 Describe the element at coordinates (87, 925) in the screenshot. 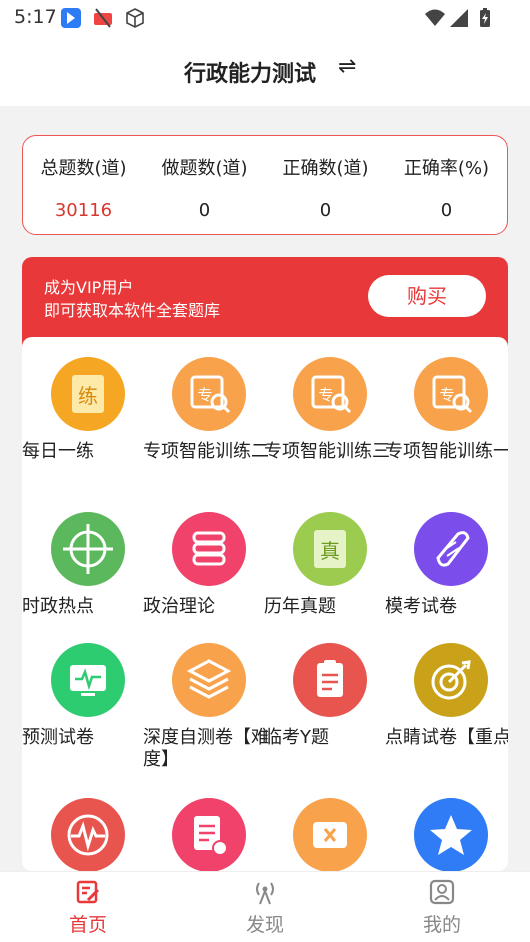

I see `tab-label: 首页` at that location.